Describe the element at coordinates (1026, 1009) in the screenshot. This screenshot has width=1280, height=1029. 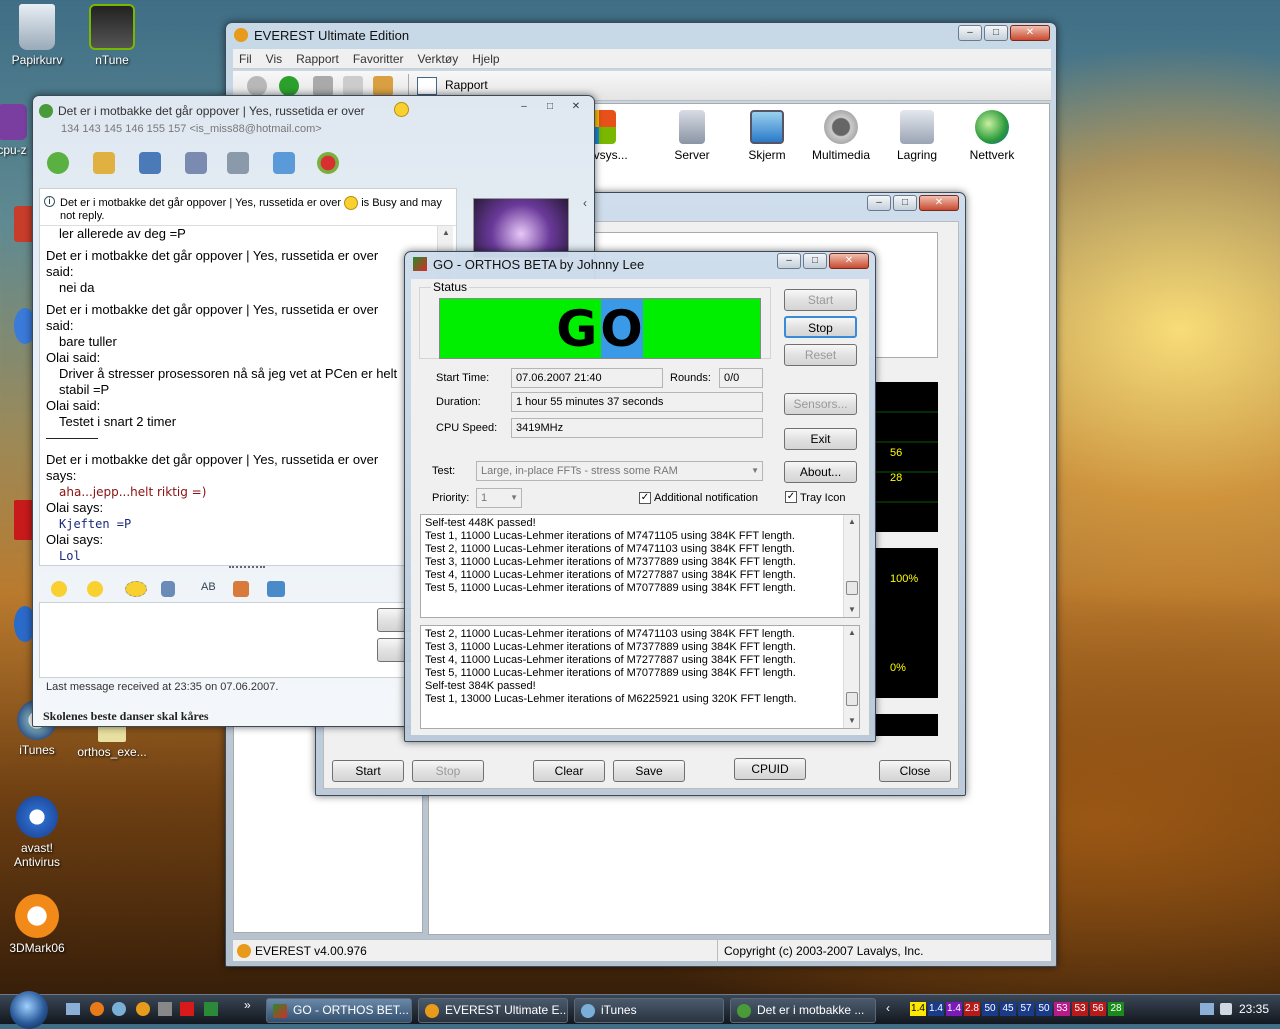
I see `tray-monitor-value: 57` at that location.